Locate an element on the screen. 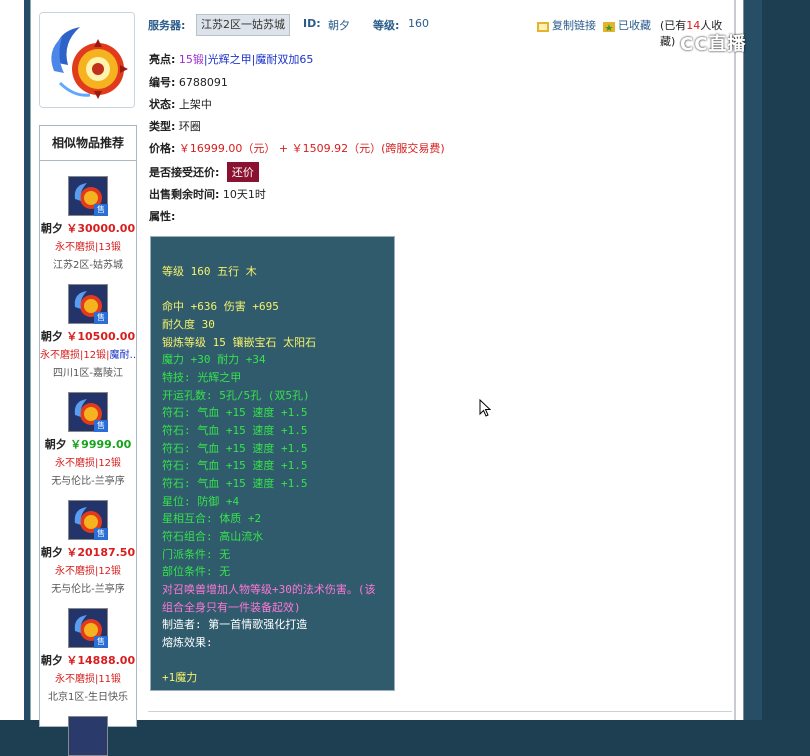 The image size is (810, 756). counter-offer-button: 还价 is located at coordinates (242, 172).